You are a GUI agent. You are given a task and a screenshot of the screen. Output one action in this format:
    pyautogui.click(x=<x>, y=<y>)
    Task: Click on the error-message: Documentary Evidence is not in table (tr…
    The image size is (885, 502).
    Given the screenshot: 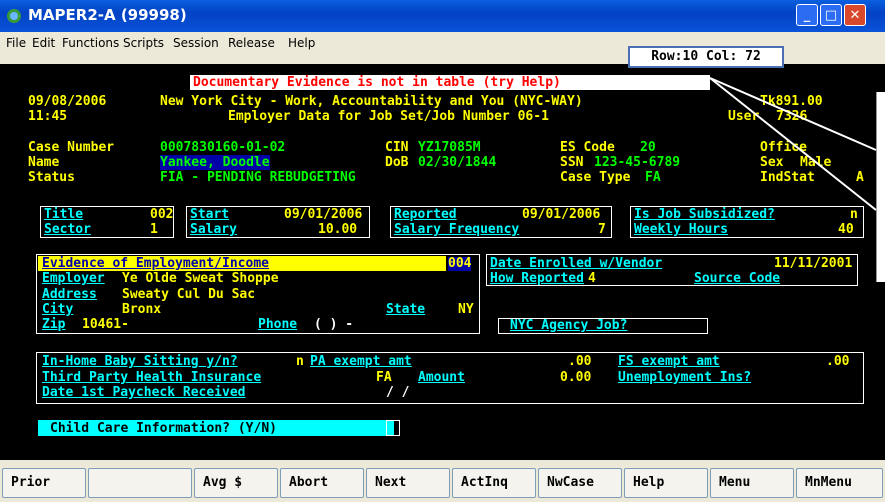 What is the action you would take?
    pyautogui.click(x=377, y=82)
    